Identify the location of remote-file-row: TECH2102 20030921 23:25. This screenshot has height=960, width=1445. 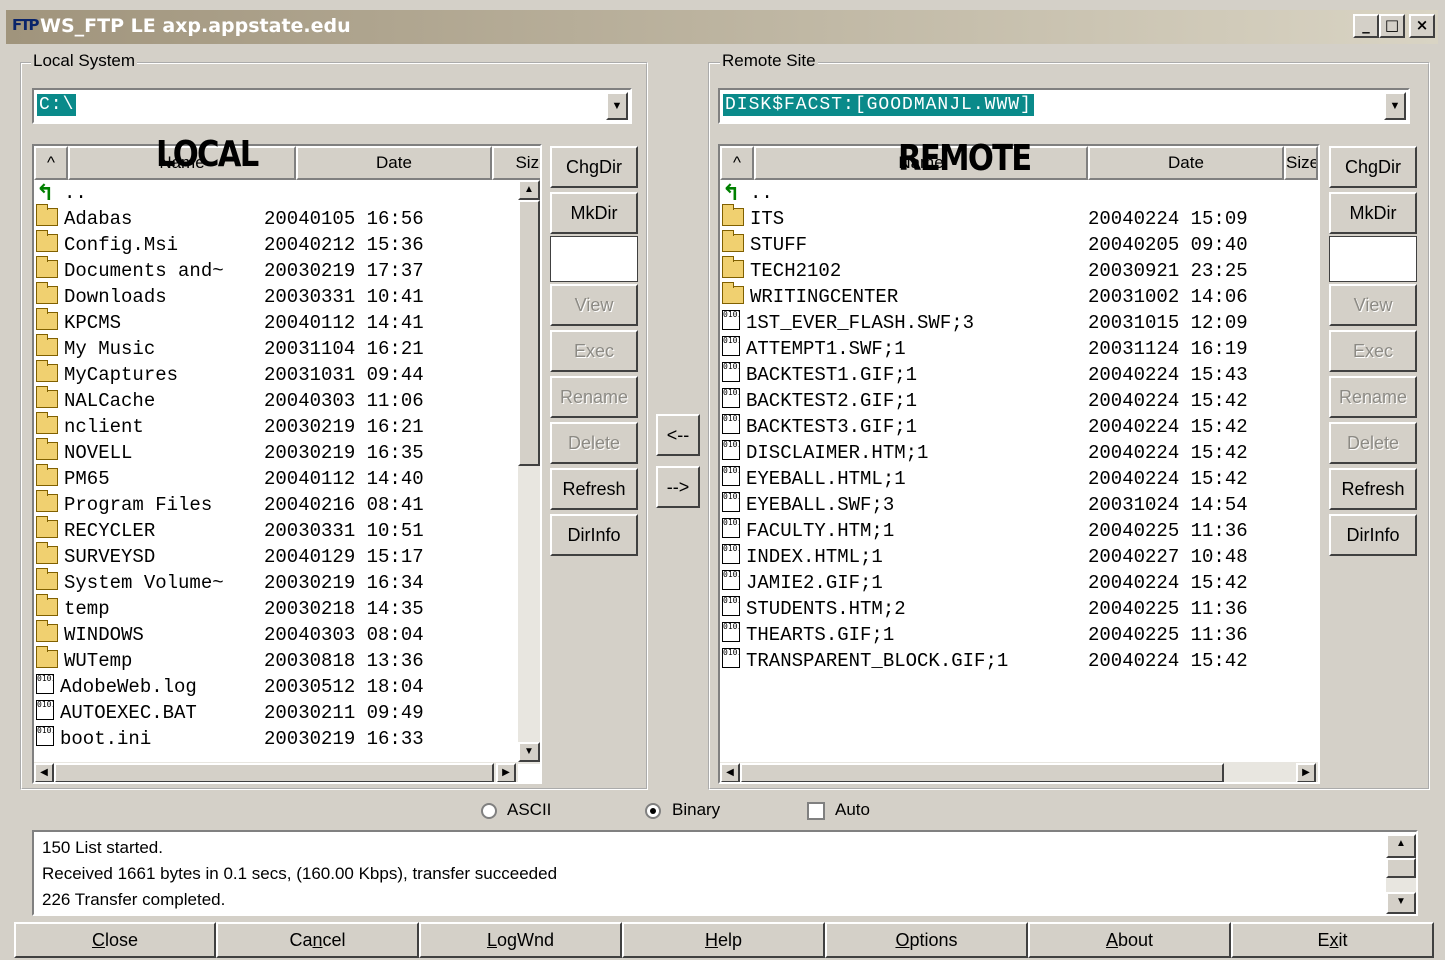
(1019, 270).